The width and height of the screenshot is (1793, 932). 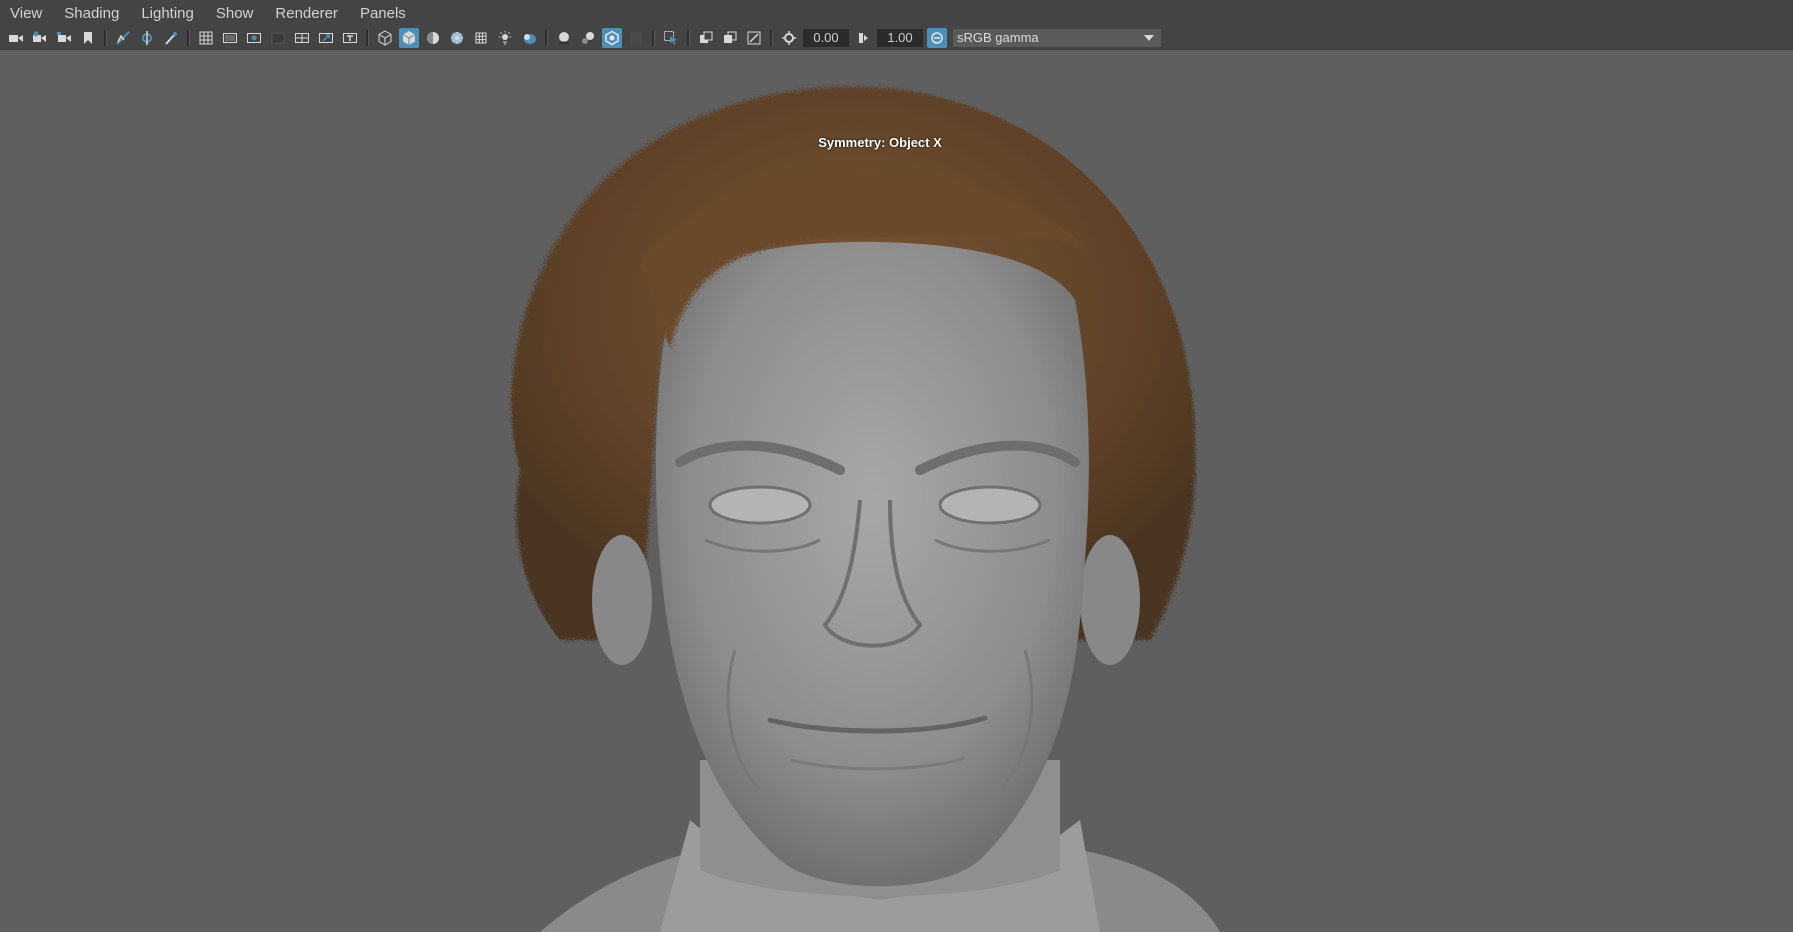 What do you see at coordinates (990, 505) in the screenshot?
I see `right-eye` at bounding box center [990, 505].